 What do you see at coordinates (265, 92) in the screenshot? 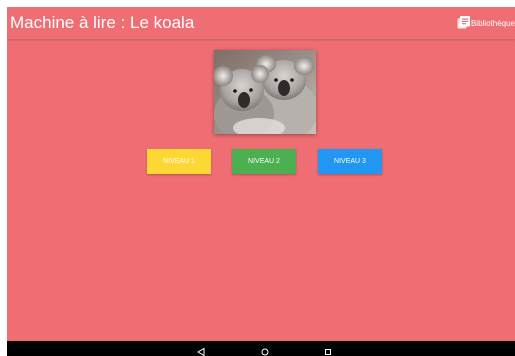
I see `koala-image` at bounding box center [265, 92].